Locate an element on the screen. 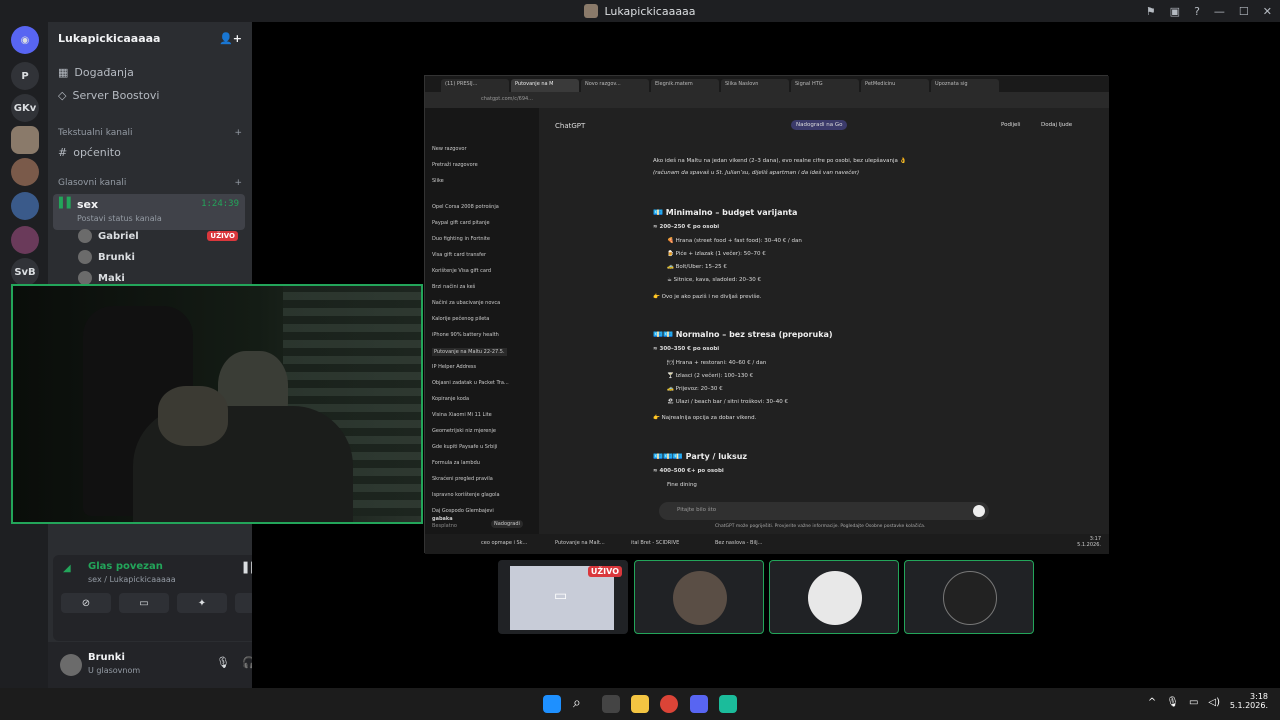 Image resolution: width=1280 pixels, height=720 pixels. browser-tab: Upoznata sig is located at coordinates (965, 85).